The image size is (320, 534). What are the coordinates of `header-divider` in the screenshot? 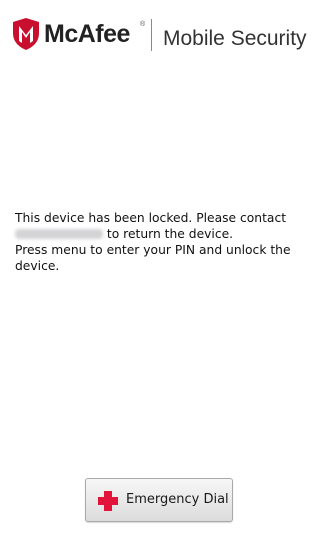 It's located at (151, 35).